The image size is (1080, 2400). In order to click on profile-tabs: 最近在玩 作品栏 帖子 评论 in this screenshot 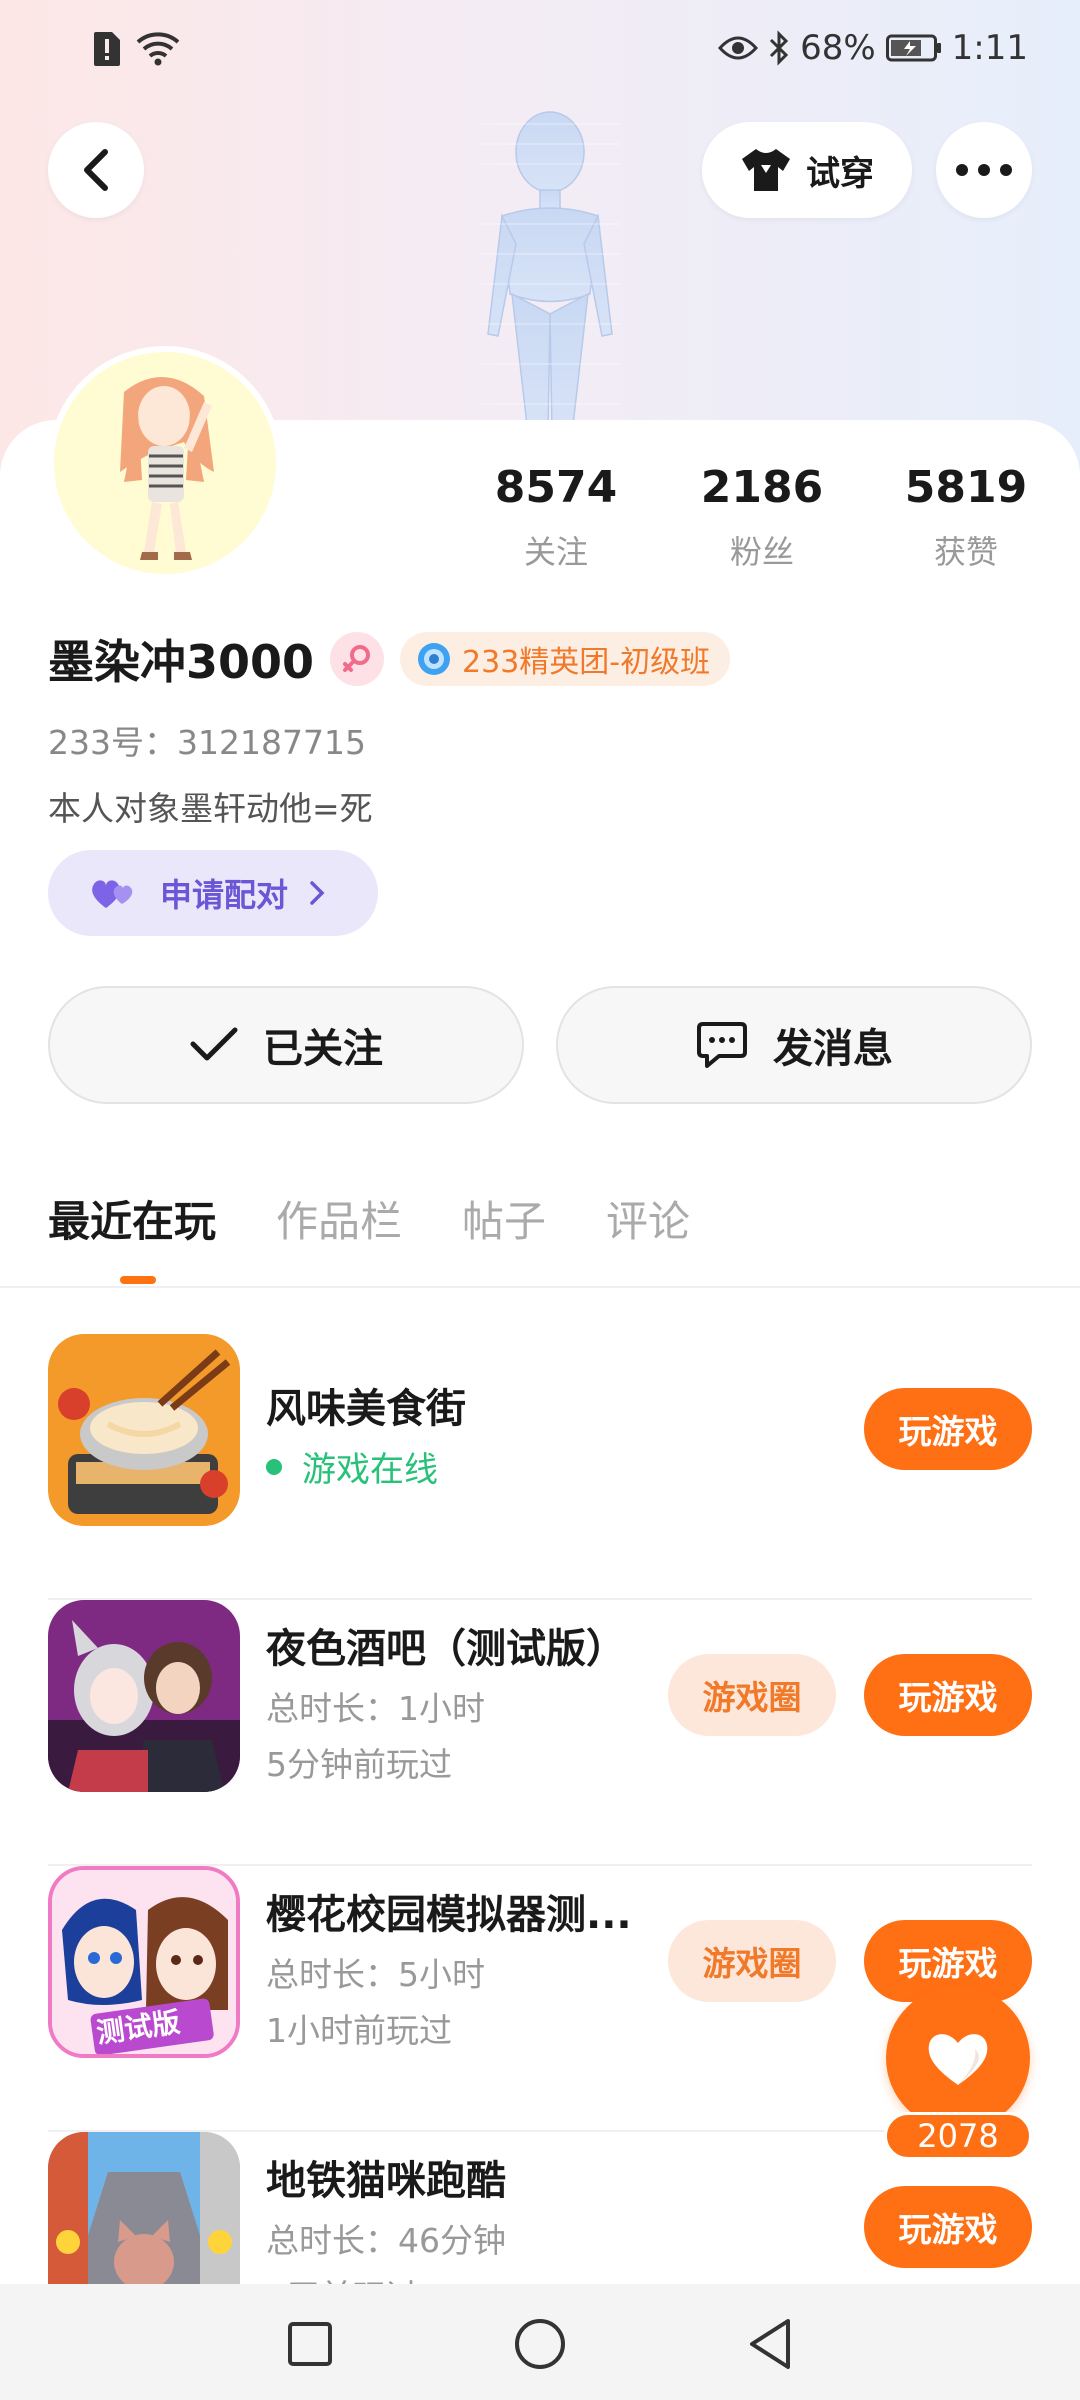, I will do `click(369, 1218)`.